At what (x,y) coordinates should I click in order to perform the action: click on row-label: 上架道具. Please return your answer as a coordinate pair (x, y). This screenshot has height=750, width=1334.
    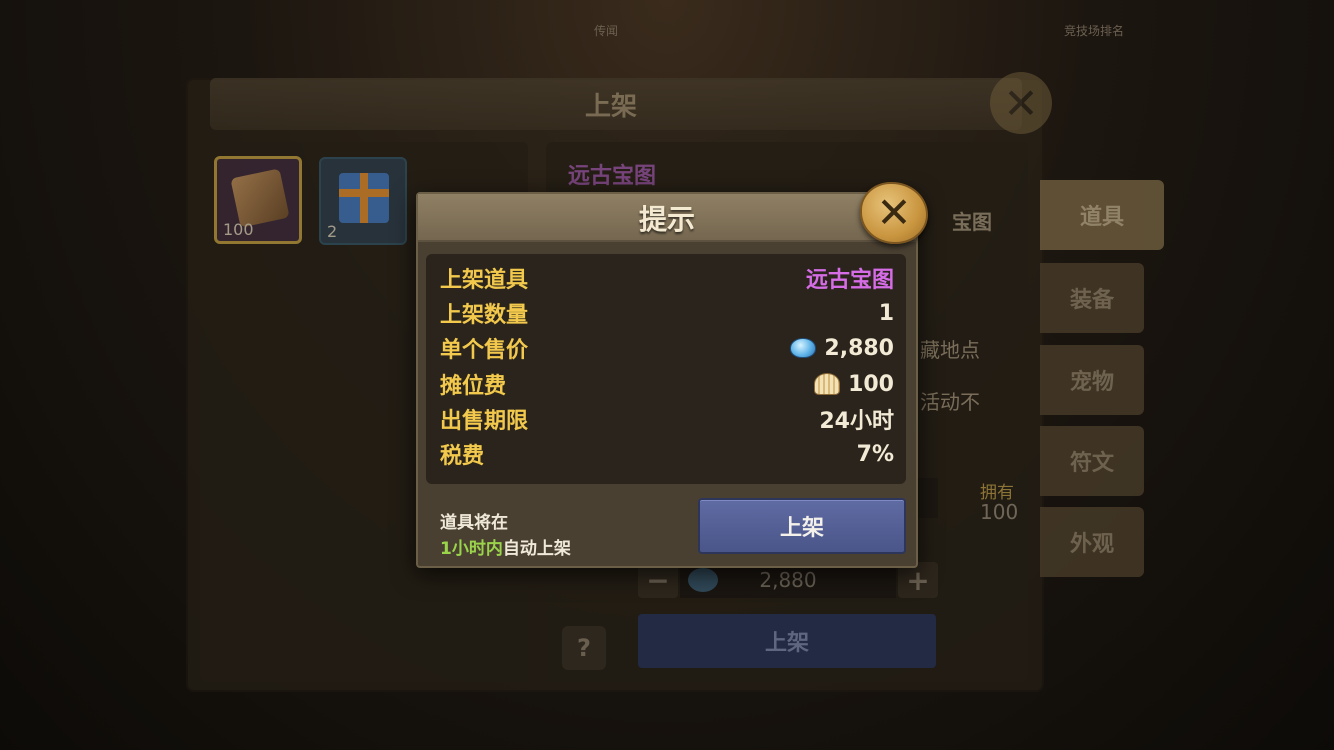
    Looking at the image, I should click on (484, 280).